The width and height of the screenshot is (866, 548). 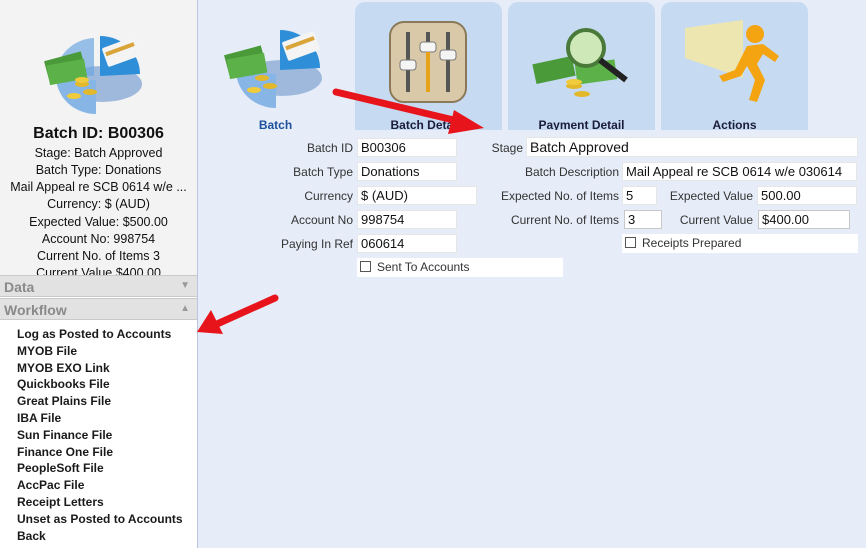 I want to click on workflow-back: Back, so click(x=100, y=536).